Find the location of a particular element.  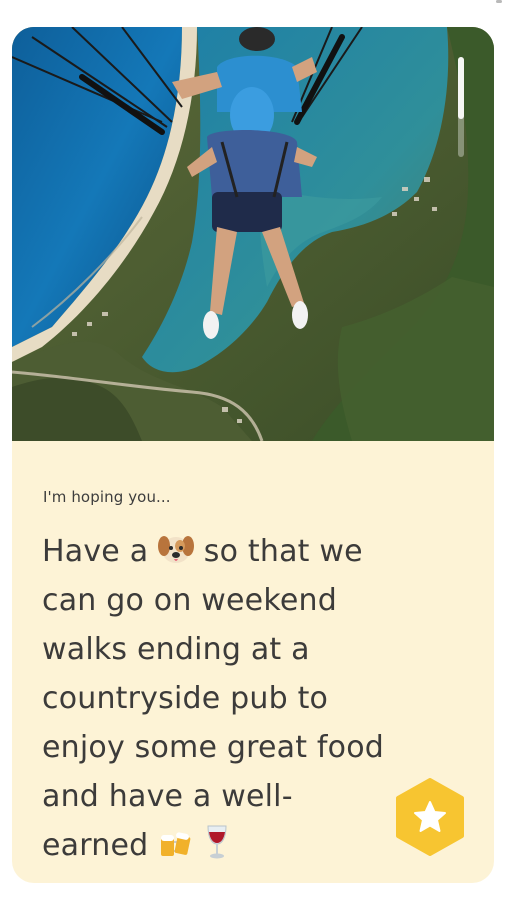

status-indicator is located at coordinates (499, 1).